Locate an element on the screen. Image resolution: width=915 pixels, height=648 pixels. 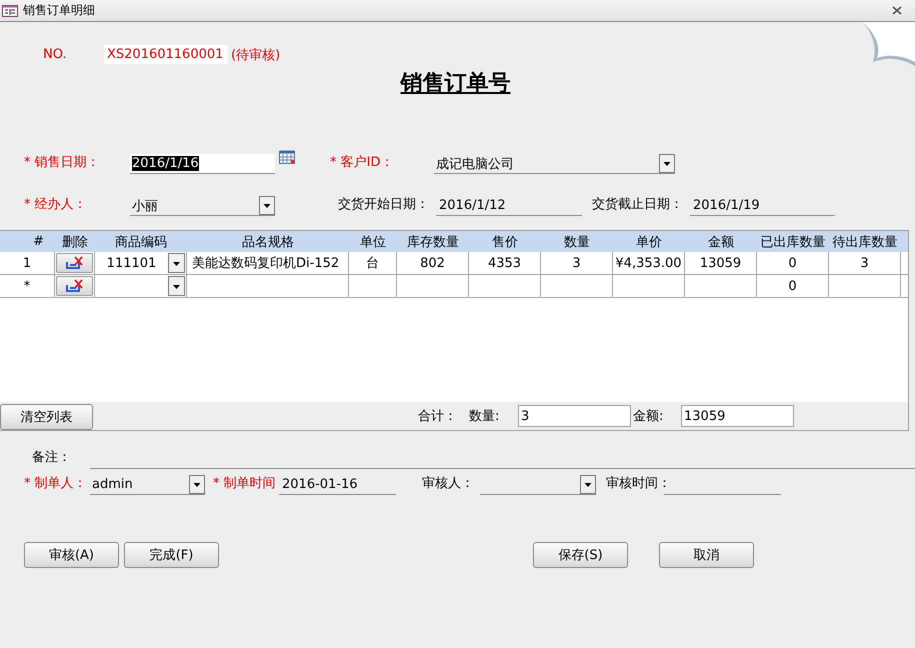
total-label: 合计： is located at coordinates (437, 416).